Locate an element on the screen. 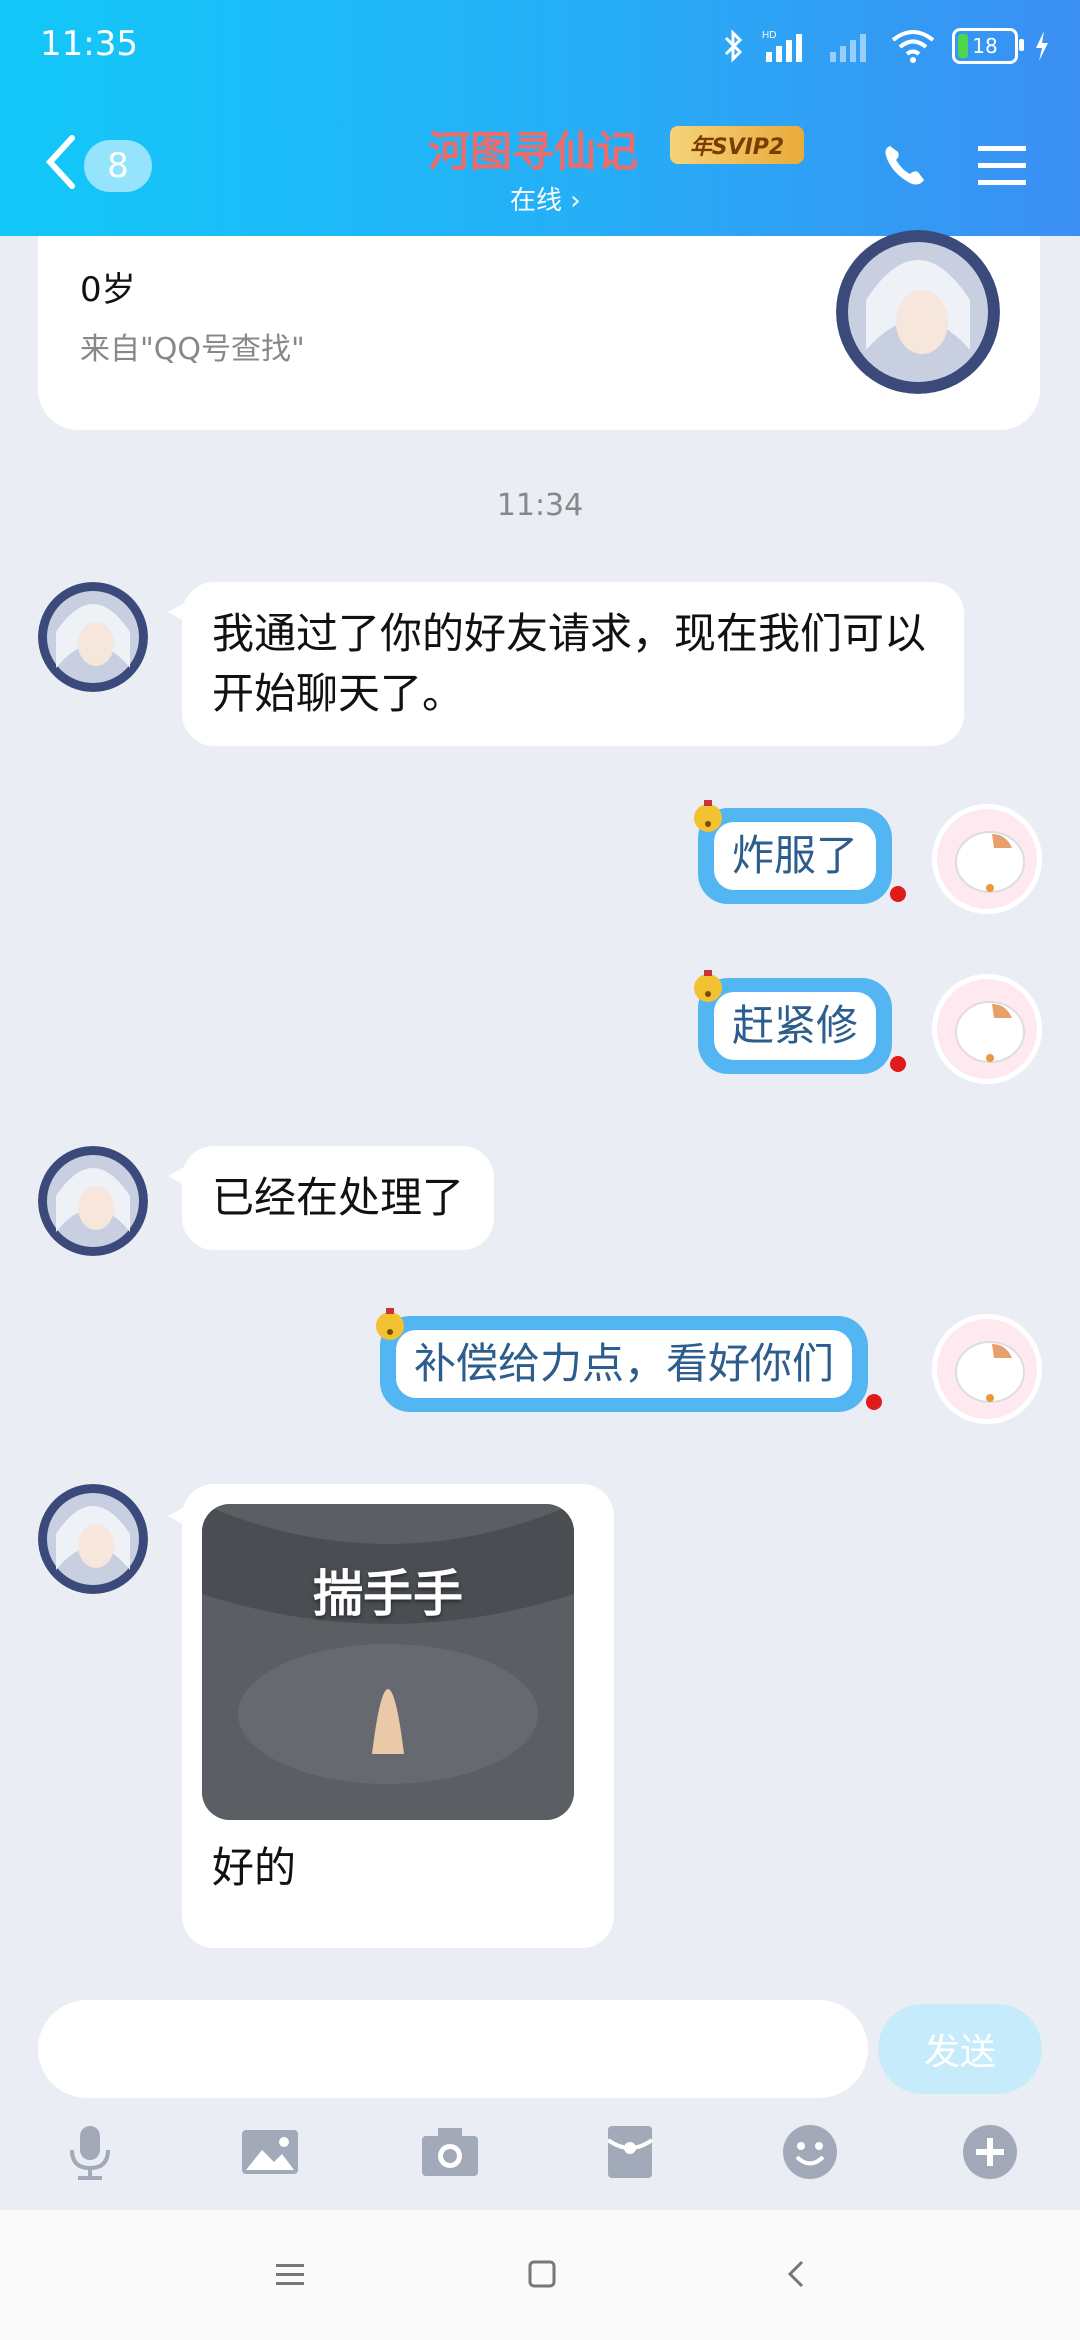  status-icons: HD 18 is located at coordinates (886, 46).